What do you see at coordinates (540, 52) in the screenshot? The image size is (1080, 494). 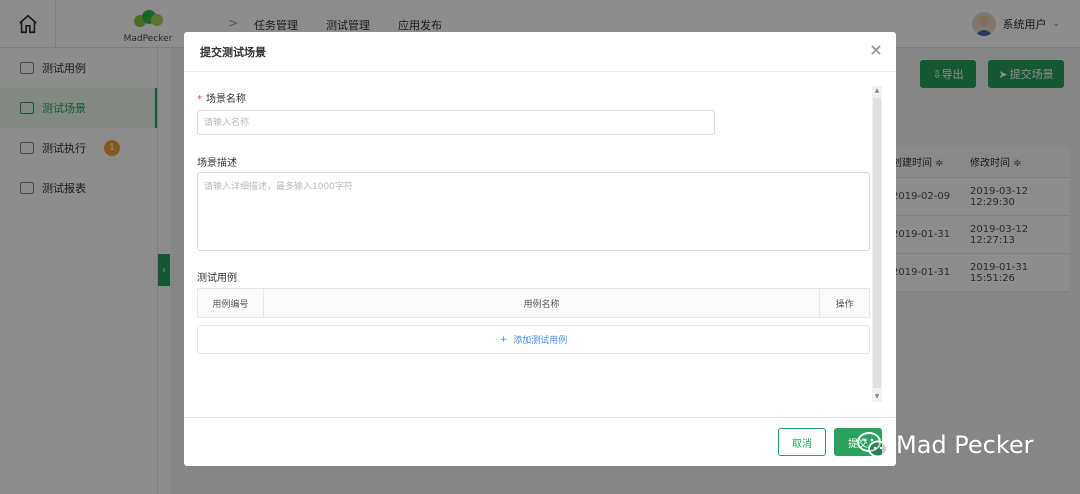 I see `dialog-header: 提交测试场景 ×` at bounding box center [540, 52].